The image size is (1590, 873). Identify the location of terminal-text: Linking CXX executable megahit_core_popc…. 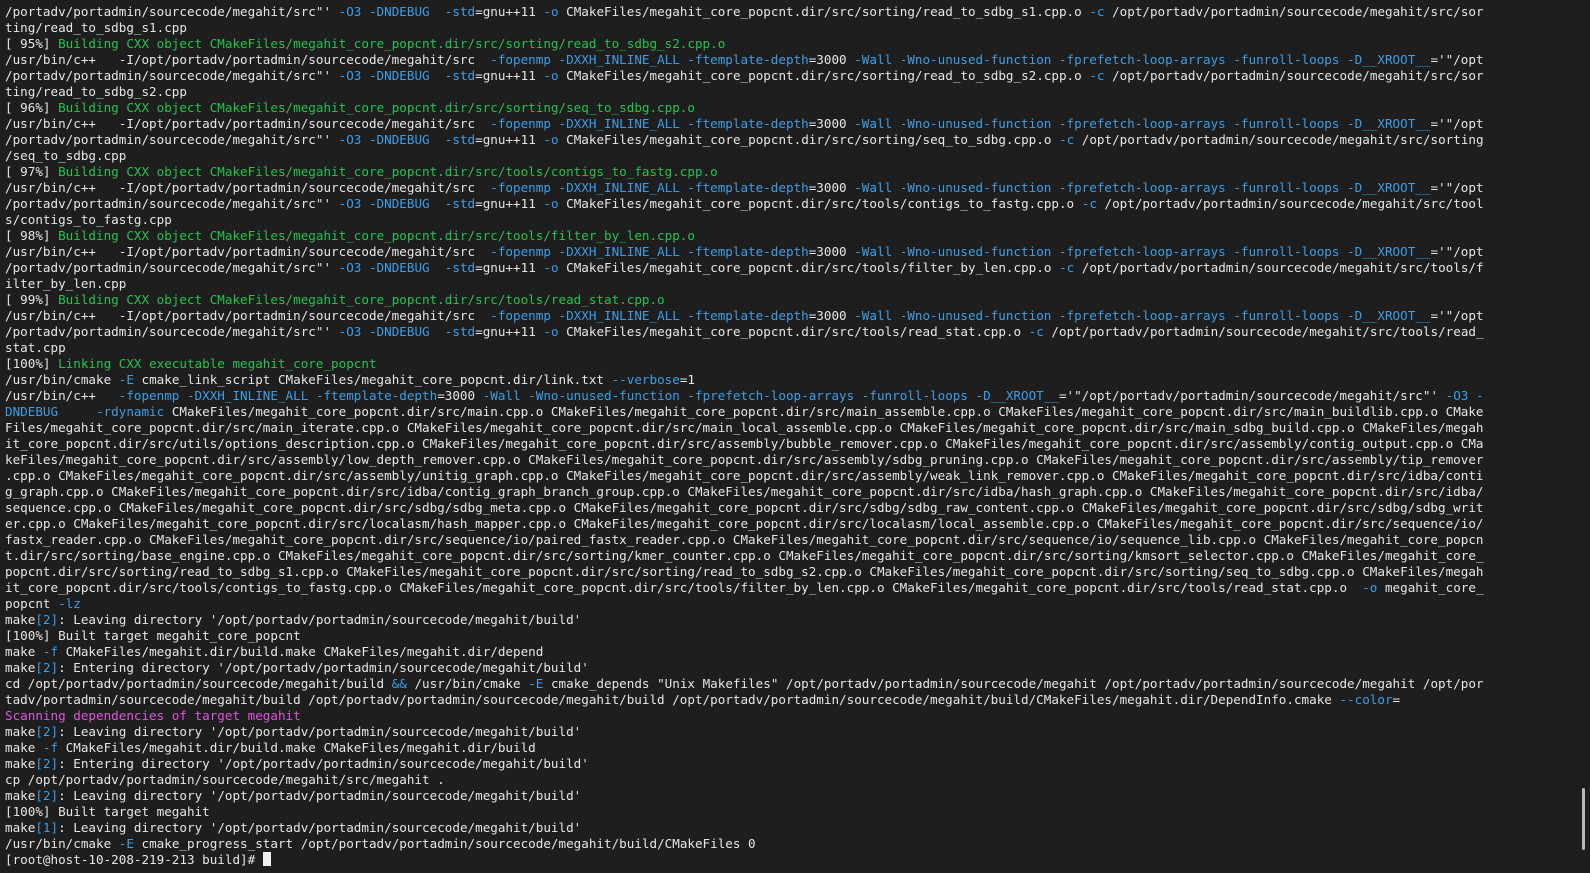
(217, 363).